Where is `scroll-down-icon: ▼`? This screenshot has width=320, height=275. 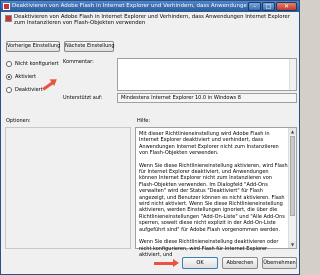 scroll-down-icon: ▼ is located at coordinates (292, 244).